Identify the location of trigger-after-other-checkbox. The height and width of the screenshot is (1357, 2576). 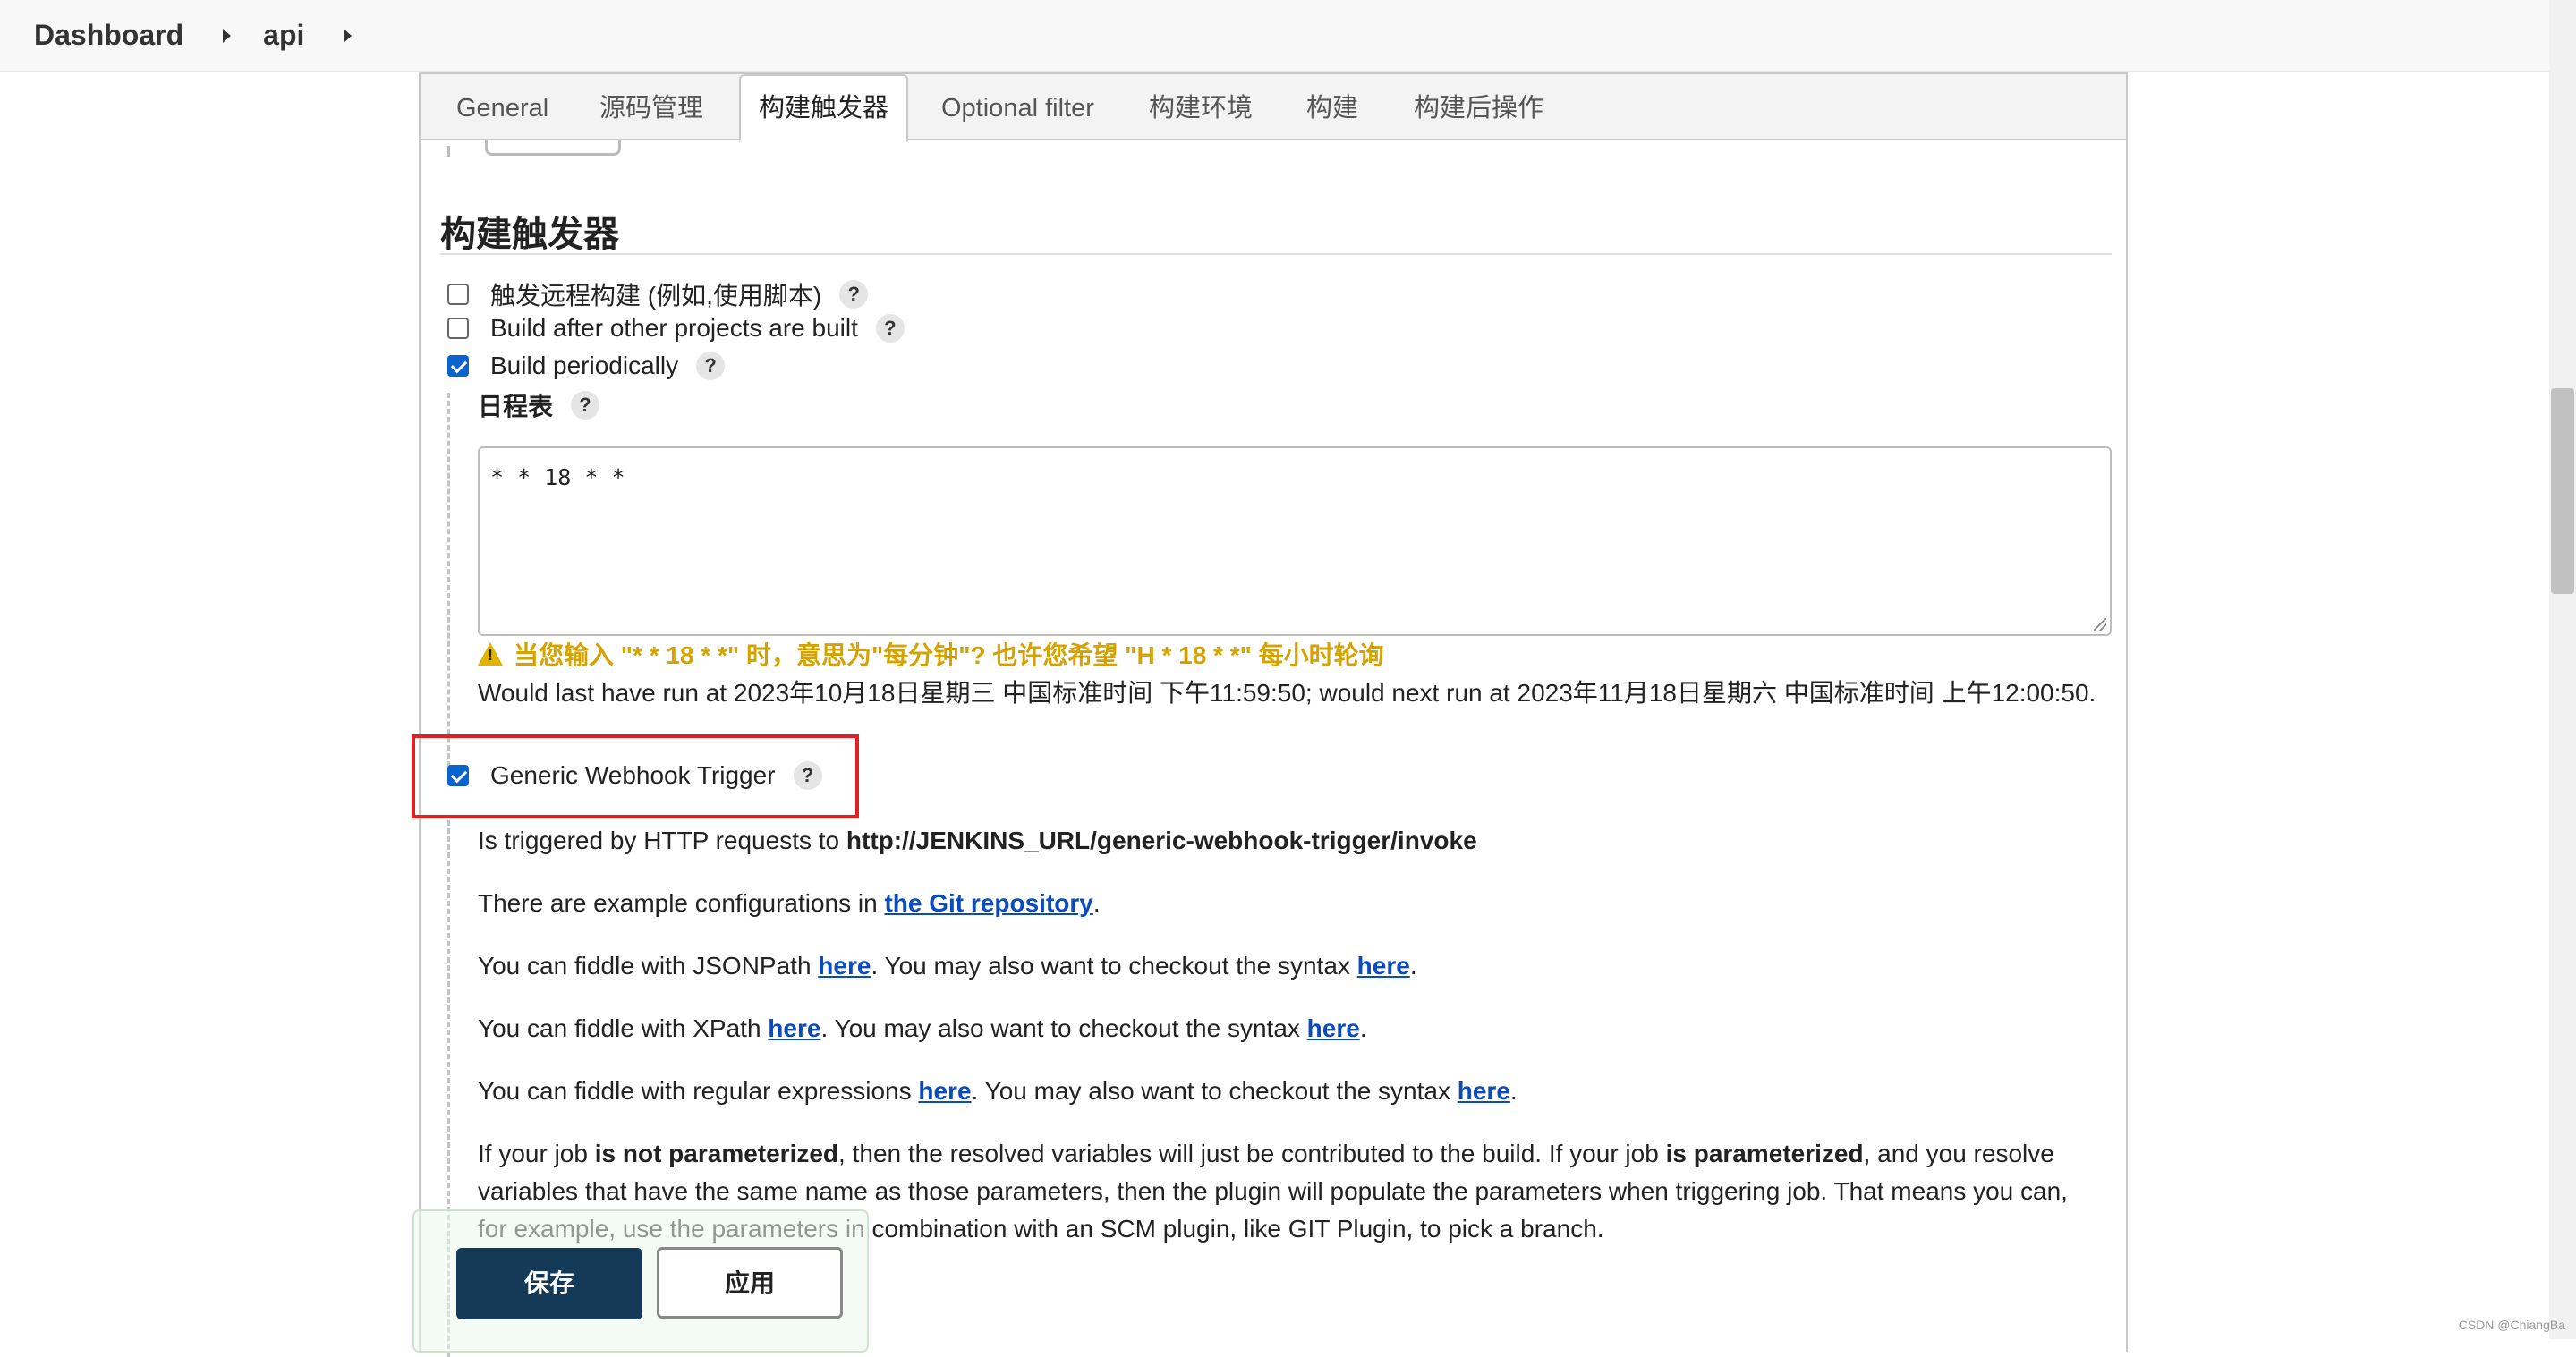
(458, 329).